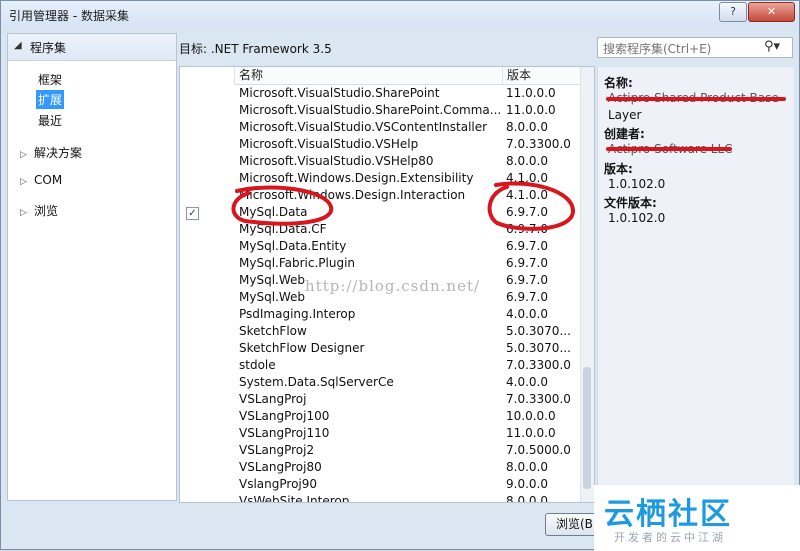 The width and height of the screenshot is (800, 551). Describe the element at coordinates (531, 206) in the screenshot. I see `highlight-ring-version` at that location.